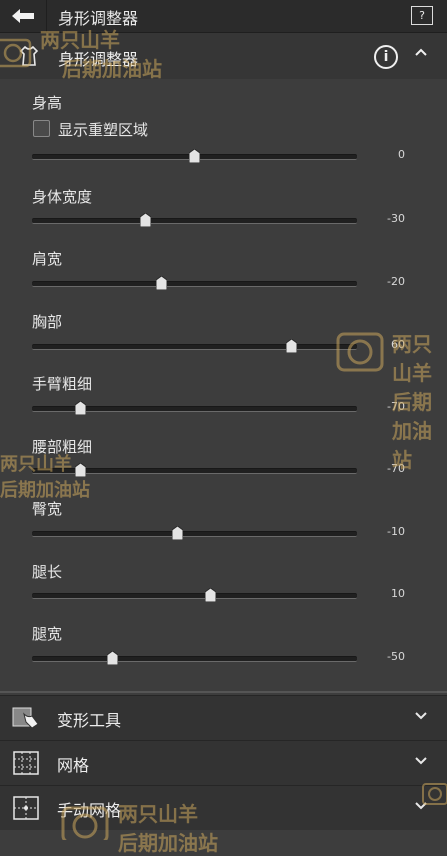 The height and width of the screenshot is (856, 447). What do you see at coordinates (194, 595) in the screenshot?
I see `slider-track-leg-length` at bounding box center [194, 595].